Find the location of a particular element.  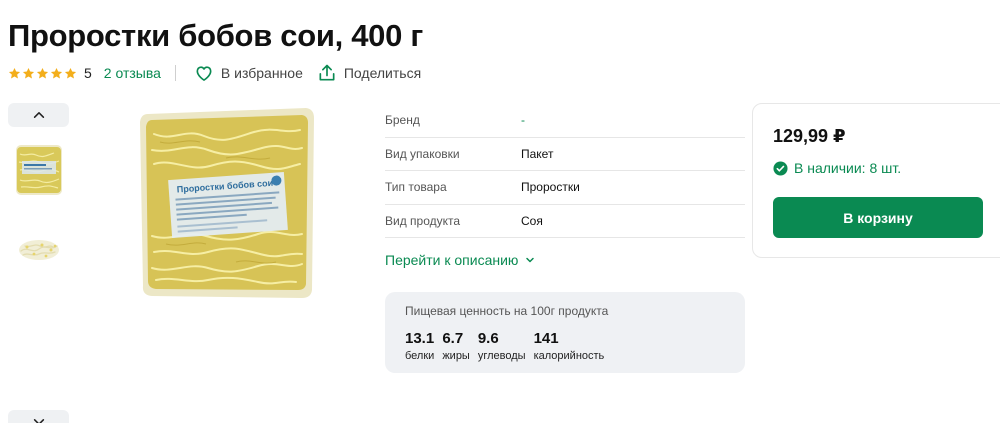

price: 129,99 ₽ is located at coordinates (809, 136).